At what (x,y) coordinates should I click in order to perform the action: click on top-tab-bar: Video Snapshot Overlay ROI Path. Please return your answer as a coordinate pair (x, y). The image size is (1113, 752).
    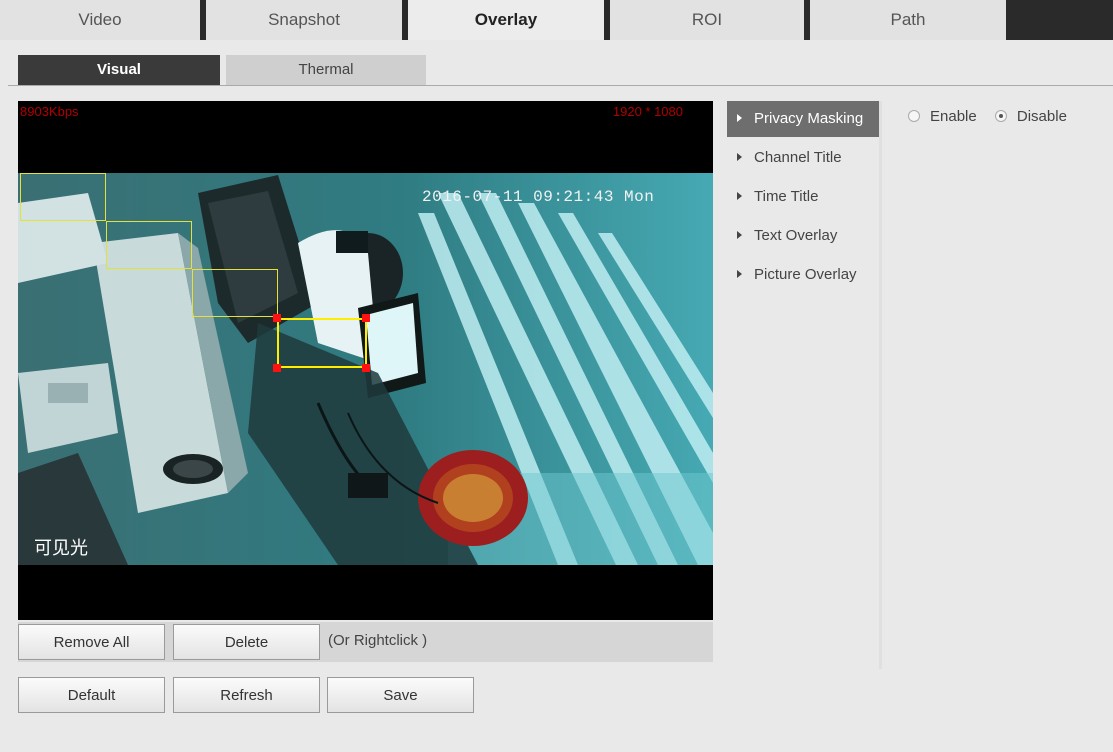
    Looking at the image, I should click on (556, 20).